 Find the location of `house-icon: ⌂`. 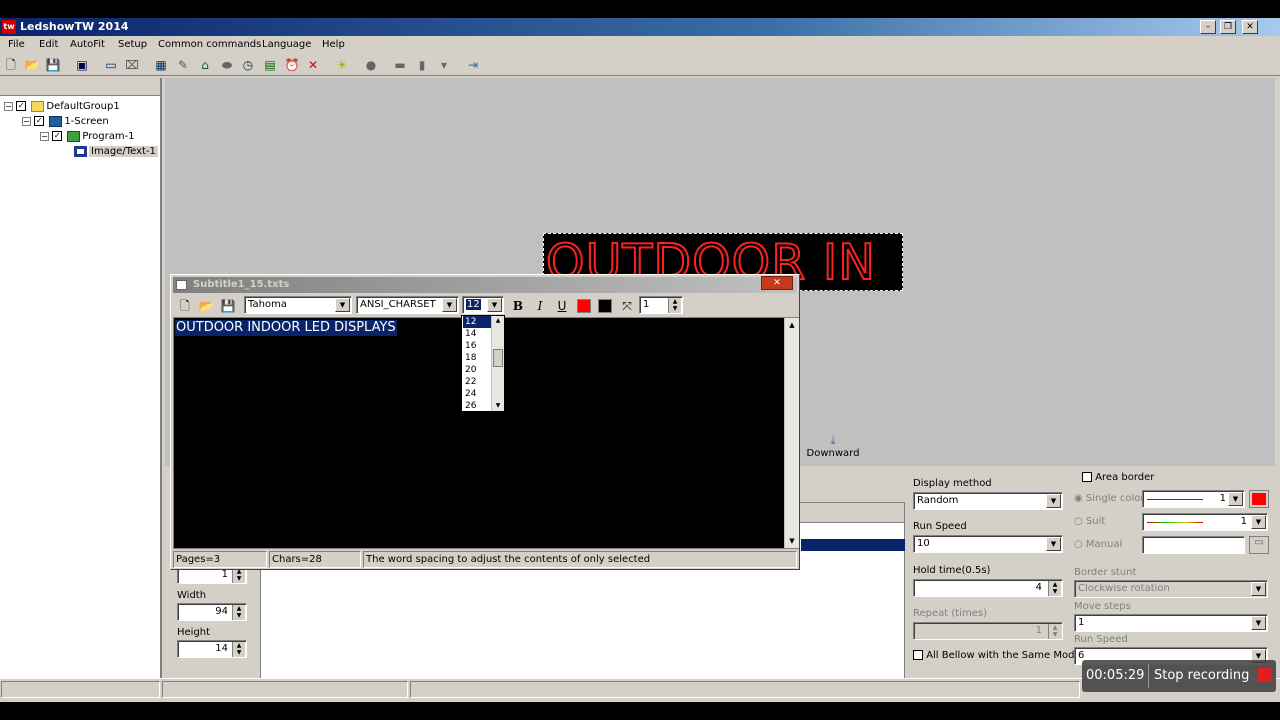

house-icon: ⌂ is located at coordinates (205, 65).